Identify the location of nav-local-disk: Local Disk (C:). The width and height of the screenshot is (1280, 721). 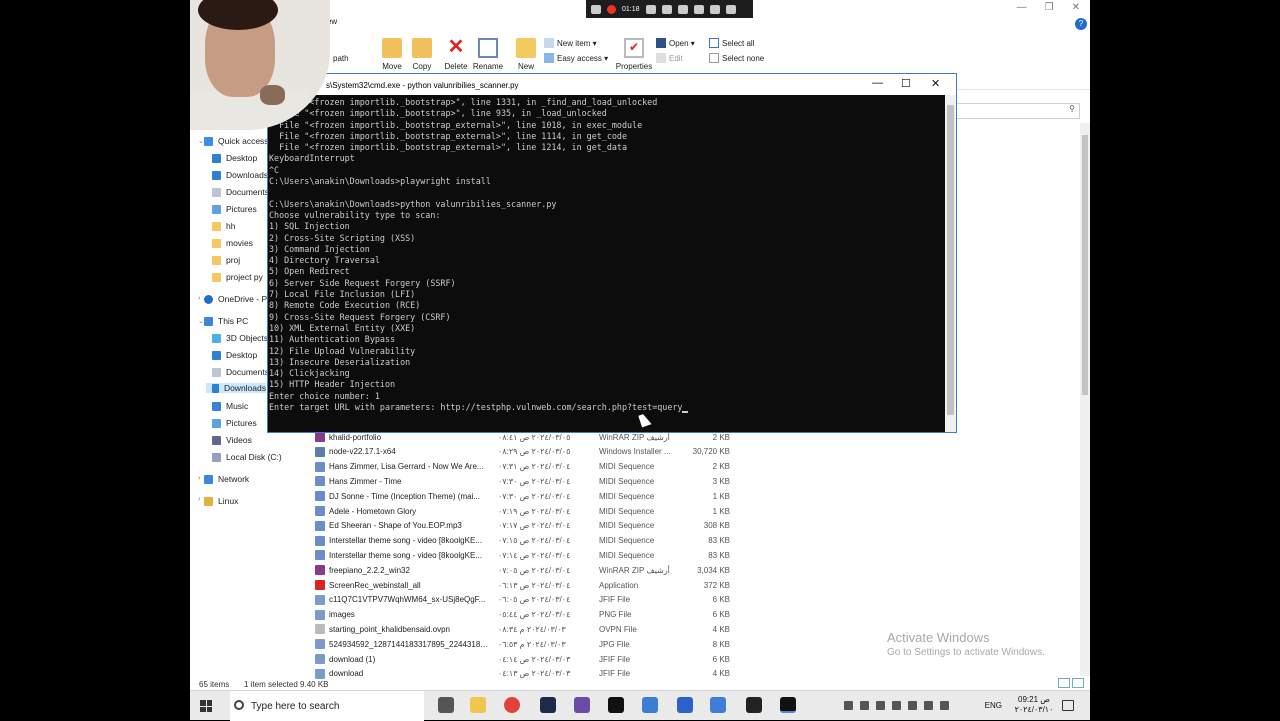
(247, 457).